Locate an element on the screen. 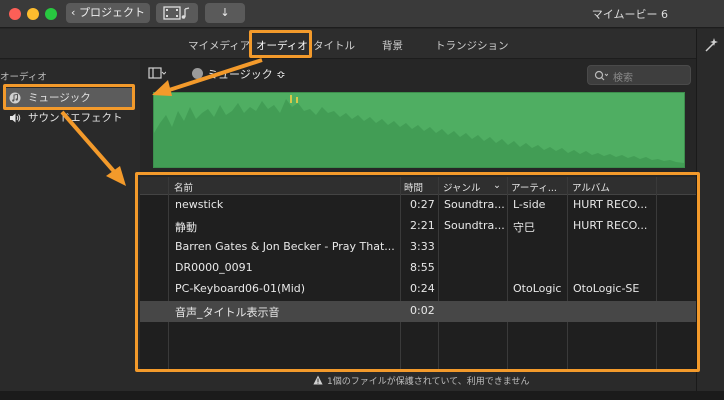  column-header-genre: ジャンル is located at coordinates (462, 187).